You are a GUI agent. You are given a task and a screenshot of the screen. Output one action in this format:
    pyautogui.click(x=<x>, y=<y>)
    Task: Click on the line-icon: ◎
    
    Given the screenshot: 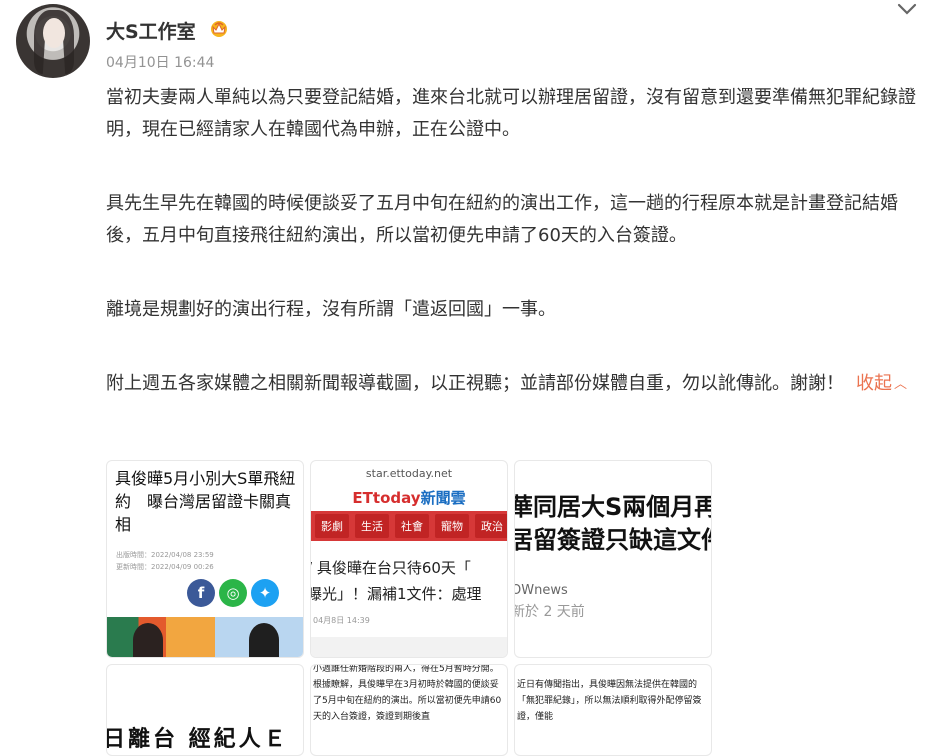 What is the action you would take?
    pyautogui.click(x=233, y=593)
    